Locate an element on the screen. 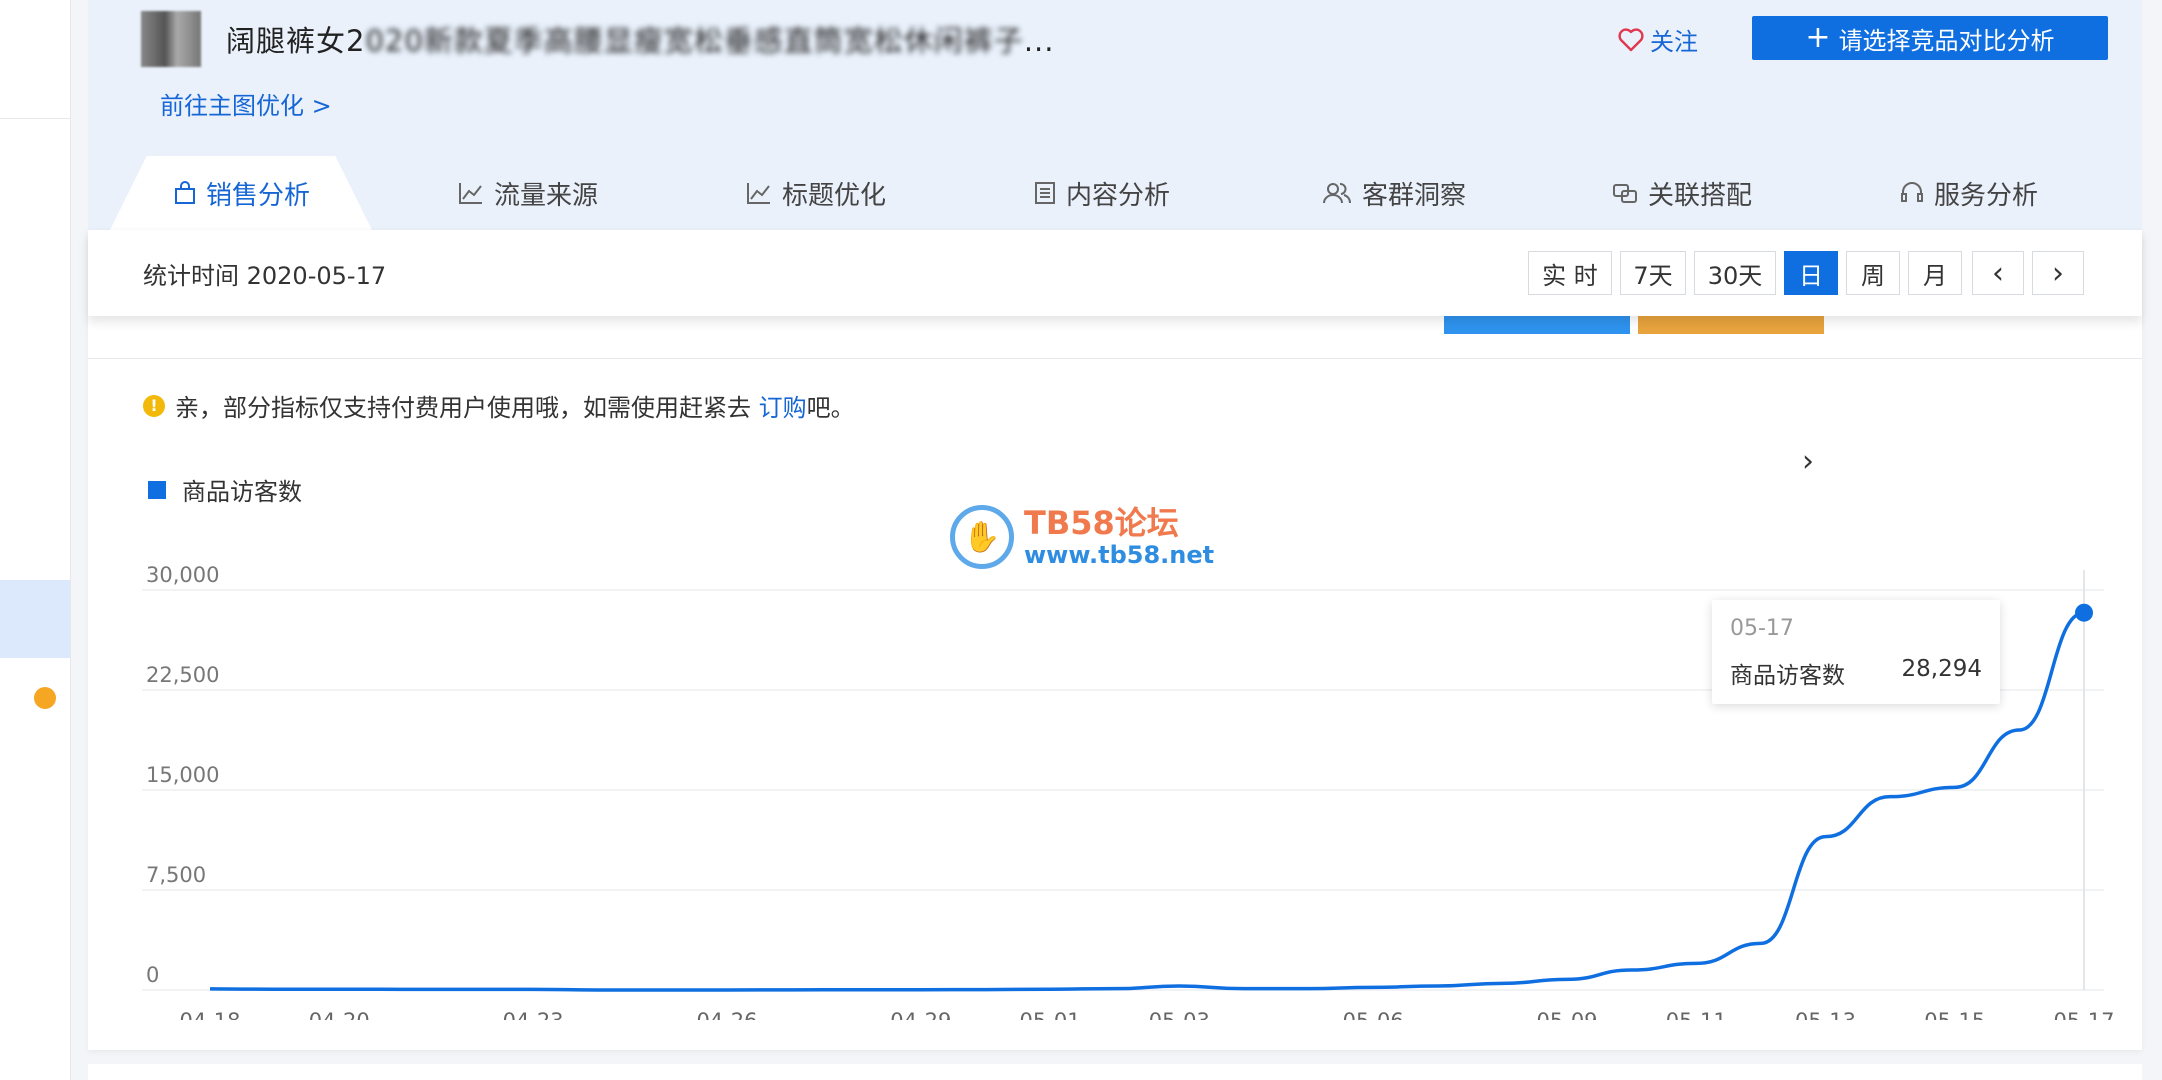 Image resolution: width=2162 pixels, height=1080 pixels. period-realtime: 实 时 is located at coordinates (1570, 273).